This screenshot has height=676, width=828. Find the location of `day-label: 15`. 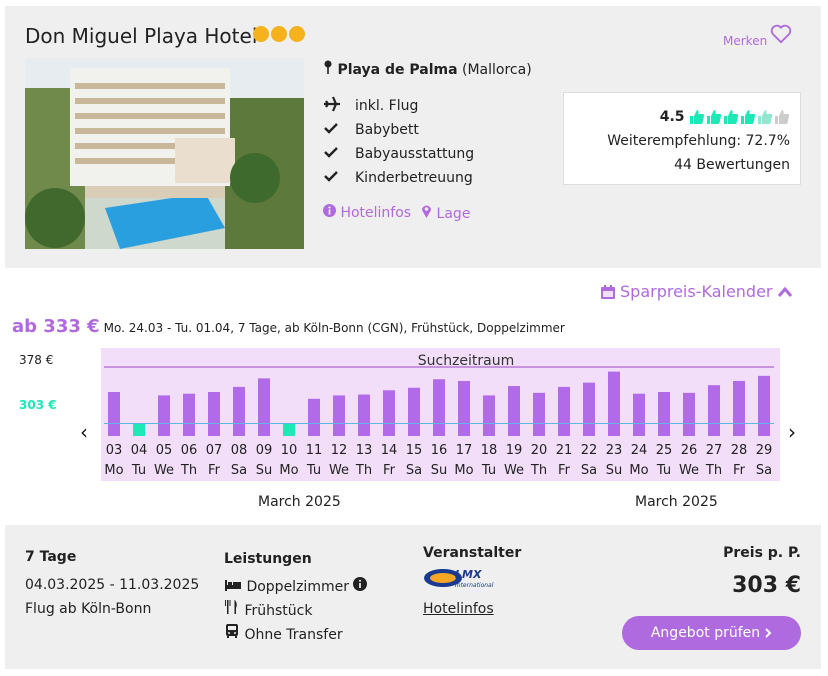

day-label: 15 is located at coordinates (414, 450).